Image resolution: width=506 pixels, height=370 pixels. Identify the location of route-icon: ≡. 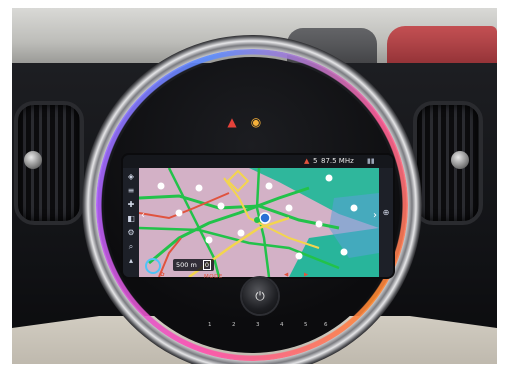
(131, 191).